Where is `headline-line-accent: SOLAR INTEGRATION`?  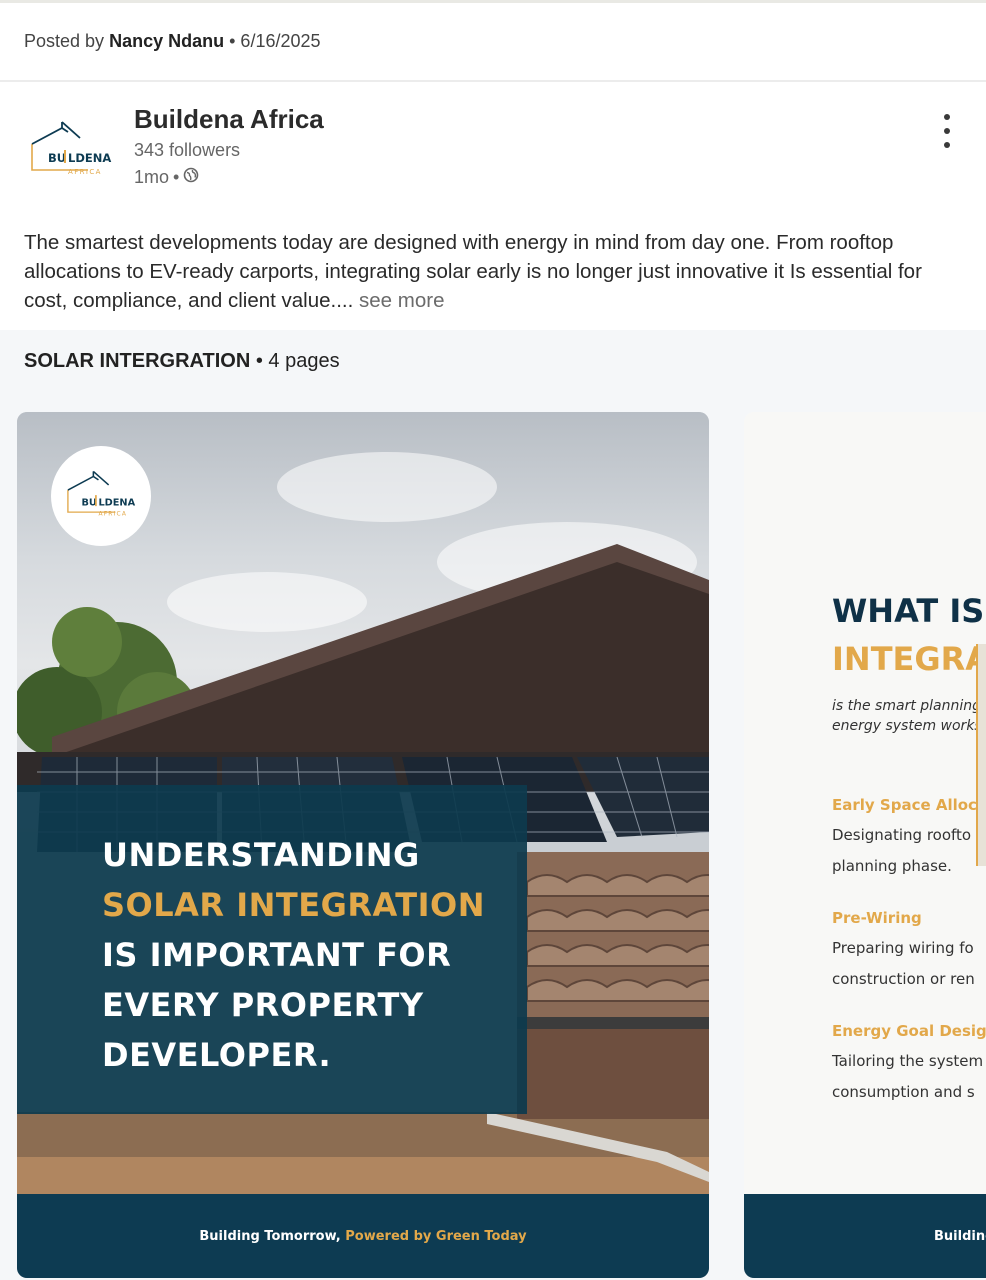 headline-line-accent: SOLAR INTEGRATION is located at coordinates (293, 905).